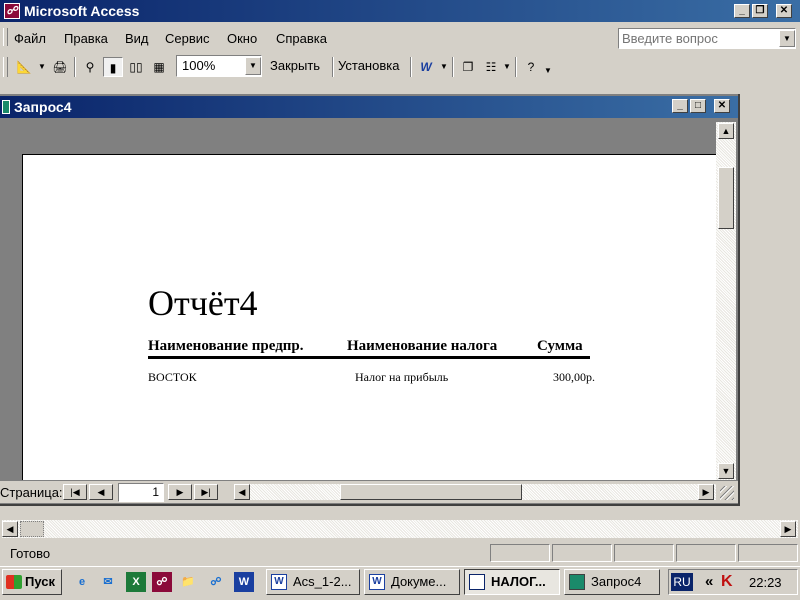 The image size is (800, 600). I want to click on antivirus-k-icon: K, so click(727, 582).